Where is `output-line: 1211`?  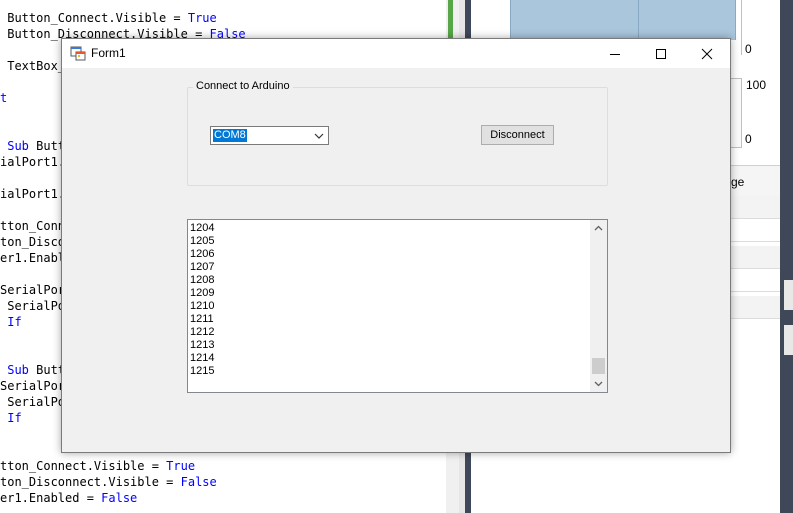 output-line: 1211 is located at coordinates (202, 319).